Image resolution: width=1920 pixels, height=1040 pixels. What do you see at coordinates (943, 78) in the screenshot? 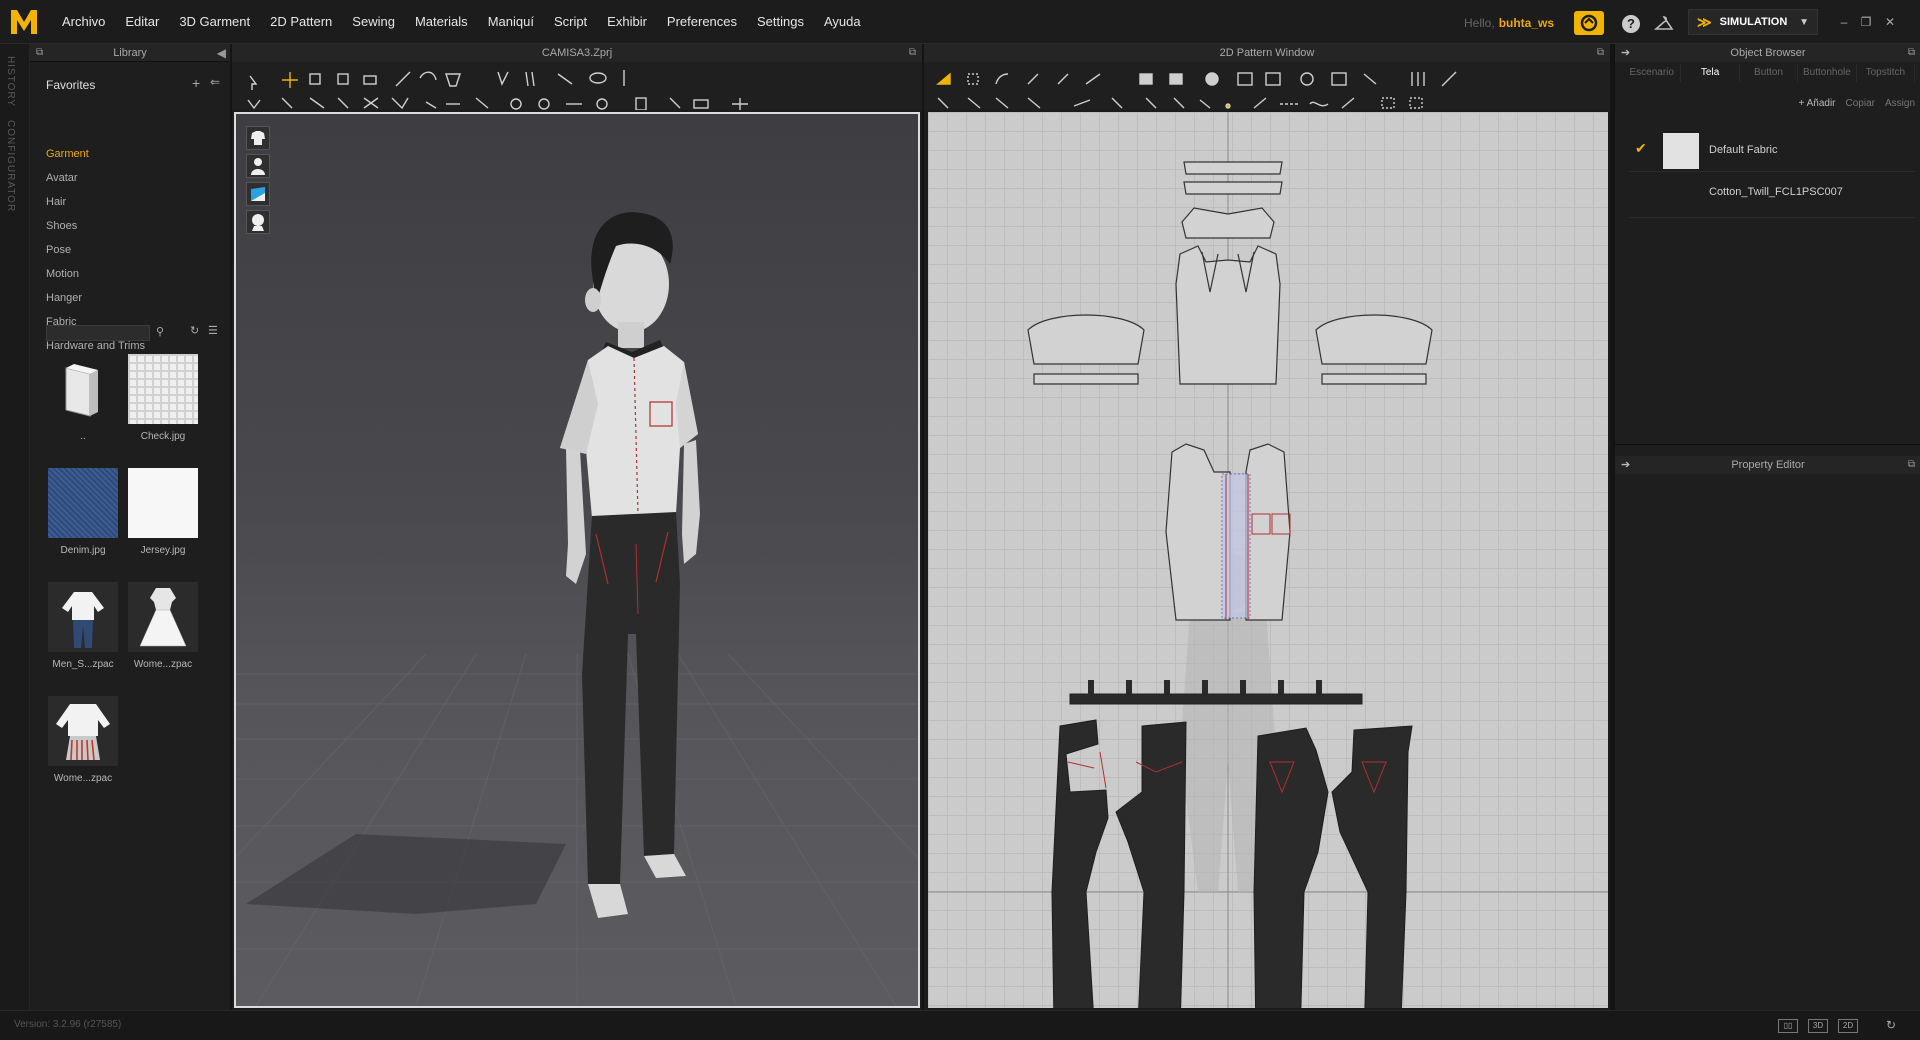
I see `edit-pattern-icon` at bounding box center [943, 78].